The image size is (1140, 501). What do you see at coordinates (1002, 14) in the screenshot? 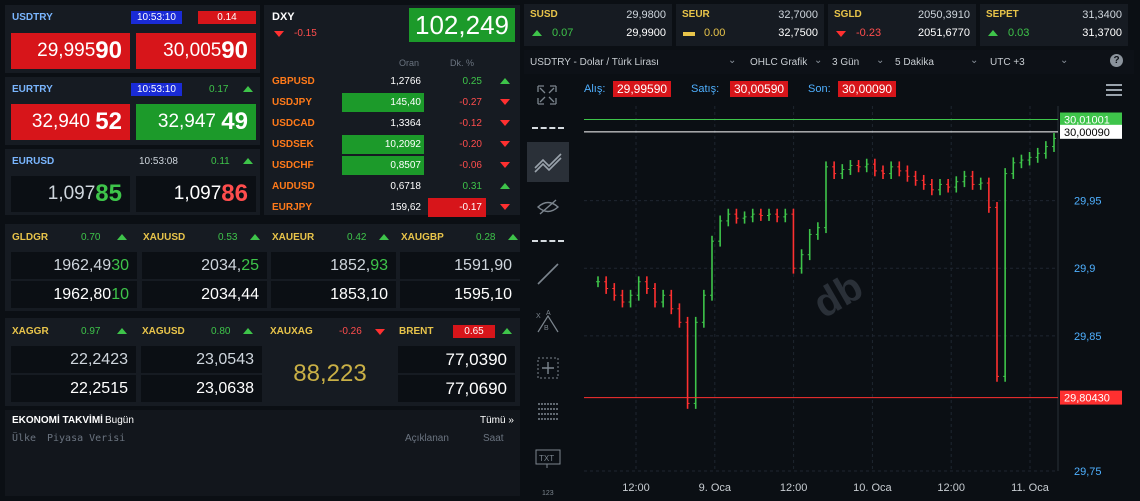
I see `top-symbol: SEPET` at bounding box center [1002, 14].